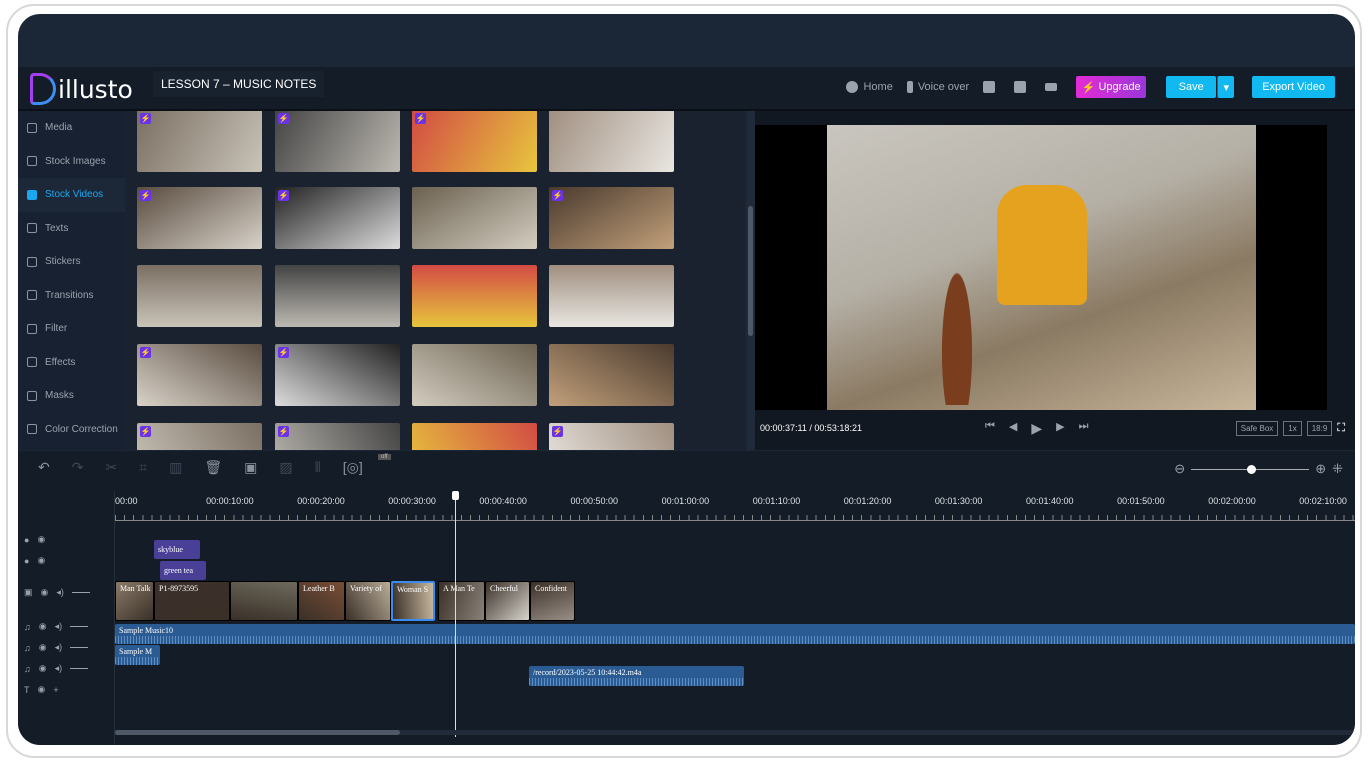 Image resolution: width=1368 pixels, height=762 pixels. Describe the element at coordinates (321, 601) in the screenshot. I see `video-clip: Leather B` at that location.